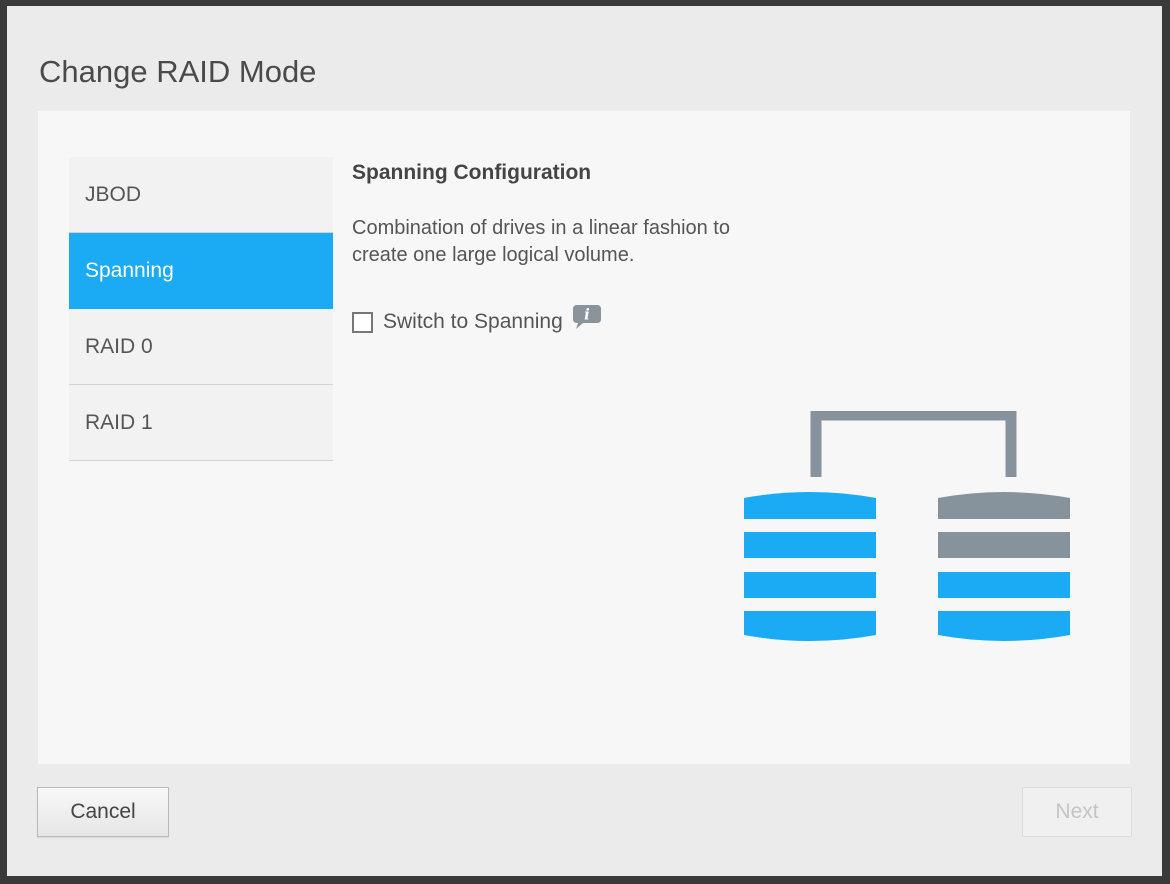  Describe the element at coordinates (201, 195) in the screenshot. I see `mode-item-jbod: JBOD` at that location.